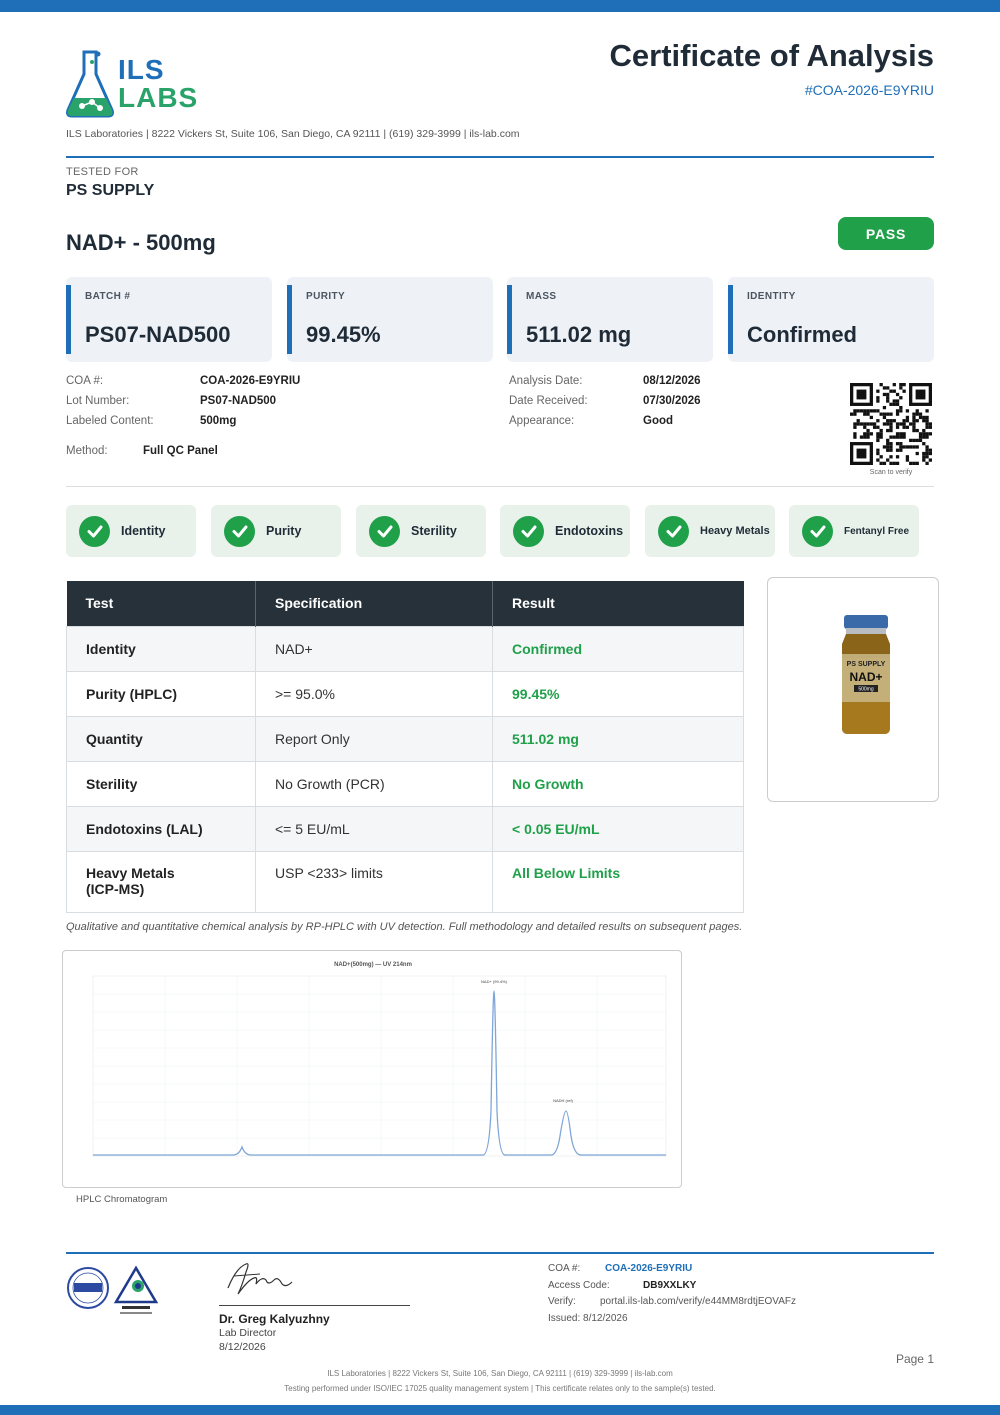  I want to click on stat-card-batch: BATCH # PS07-NAD500, so click(169, 319).